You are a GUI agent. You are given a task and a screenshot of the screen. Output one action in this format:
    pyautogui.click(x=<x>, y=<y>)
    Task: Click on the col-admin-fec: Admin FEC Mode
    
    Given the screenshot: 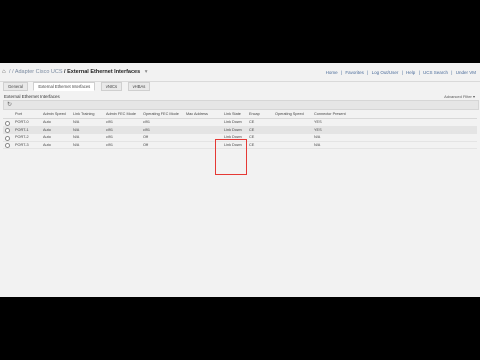 What is the action you would take?
    pyautogui.click(x=121, y=114)
    